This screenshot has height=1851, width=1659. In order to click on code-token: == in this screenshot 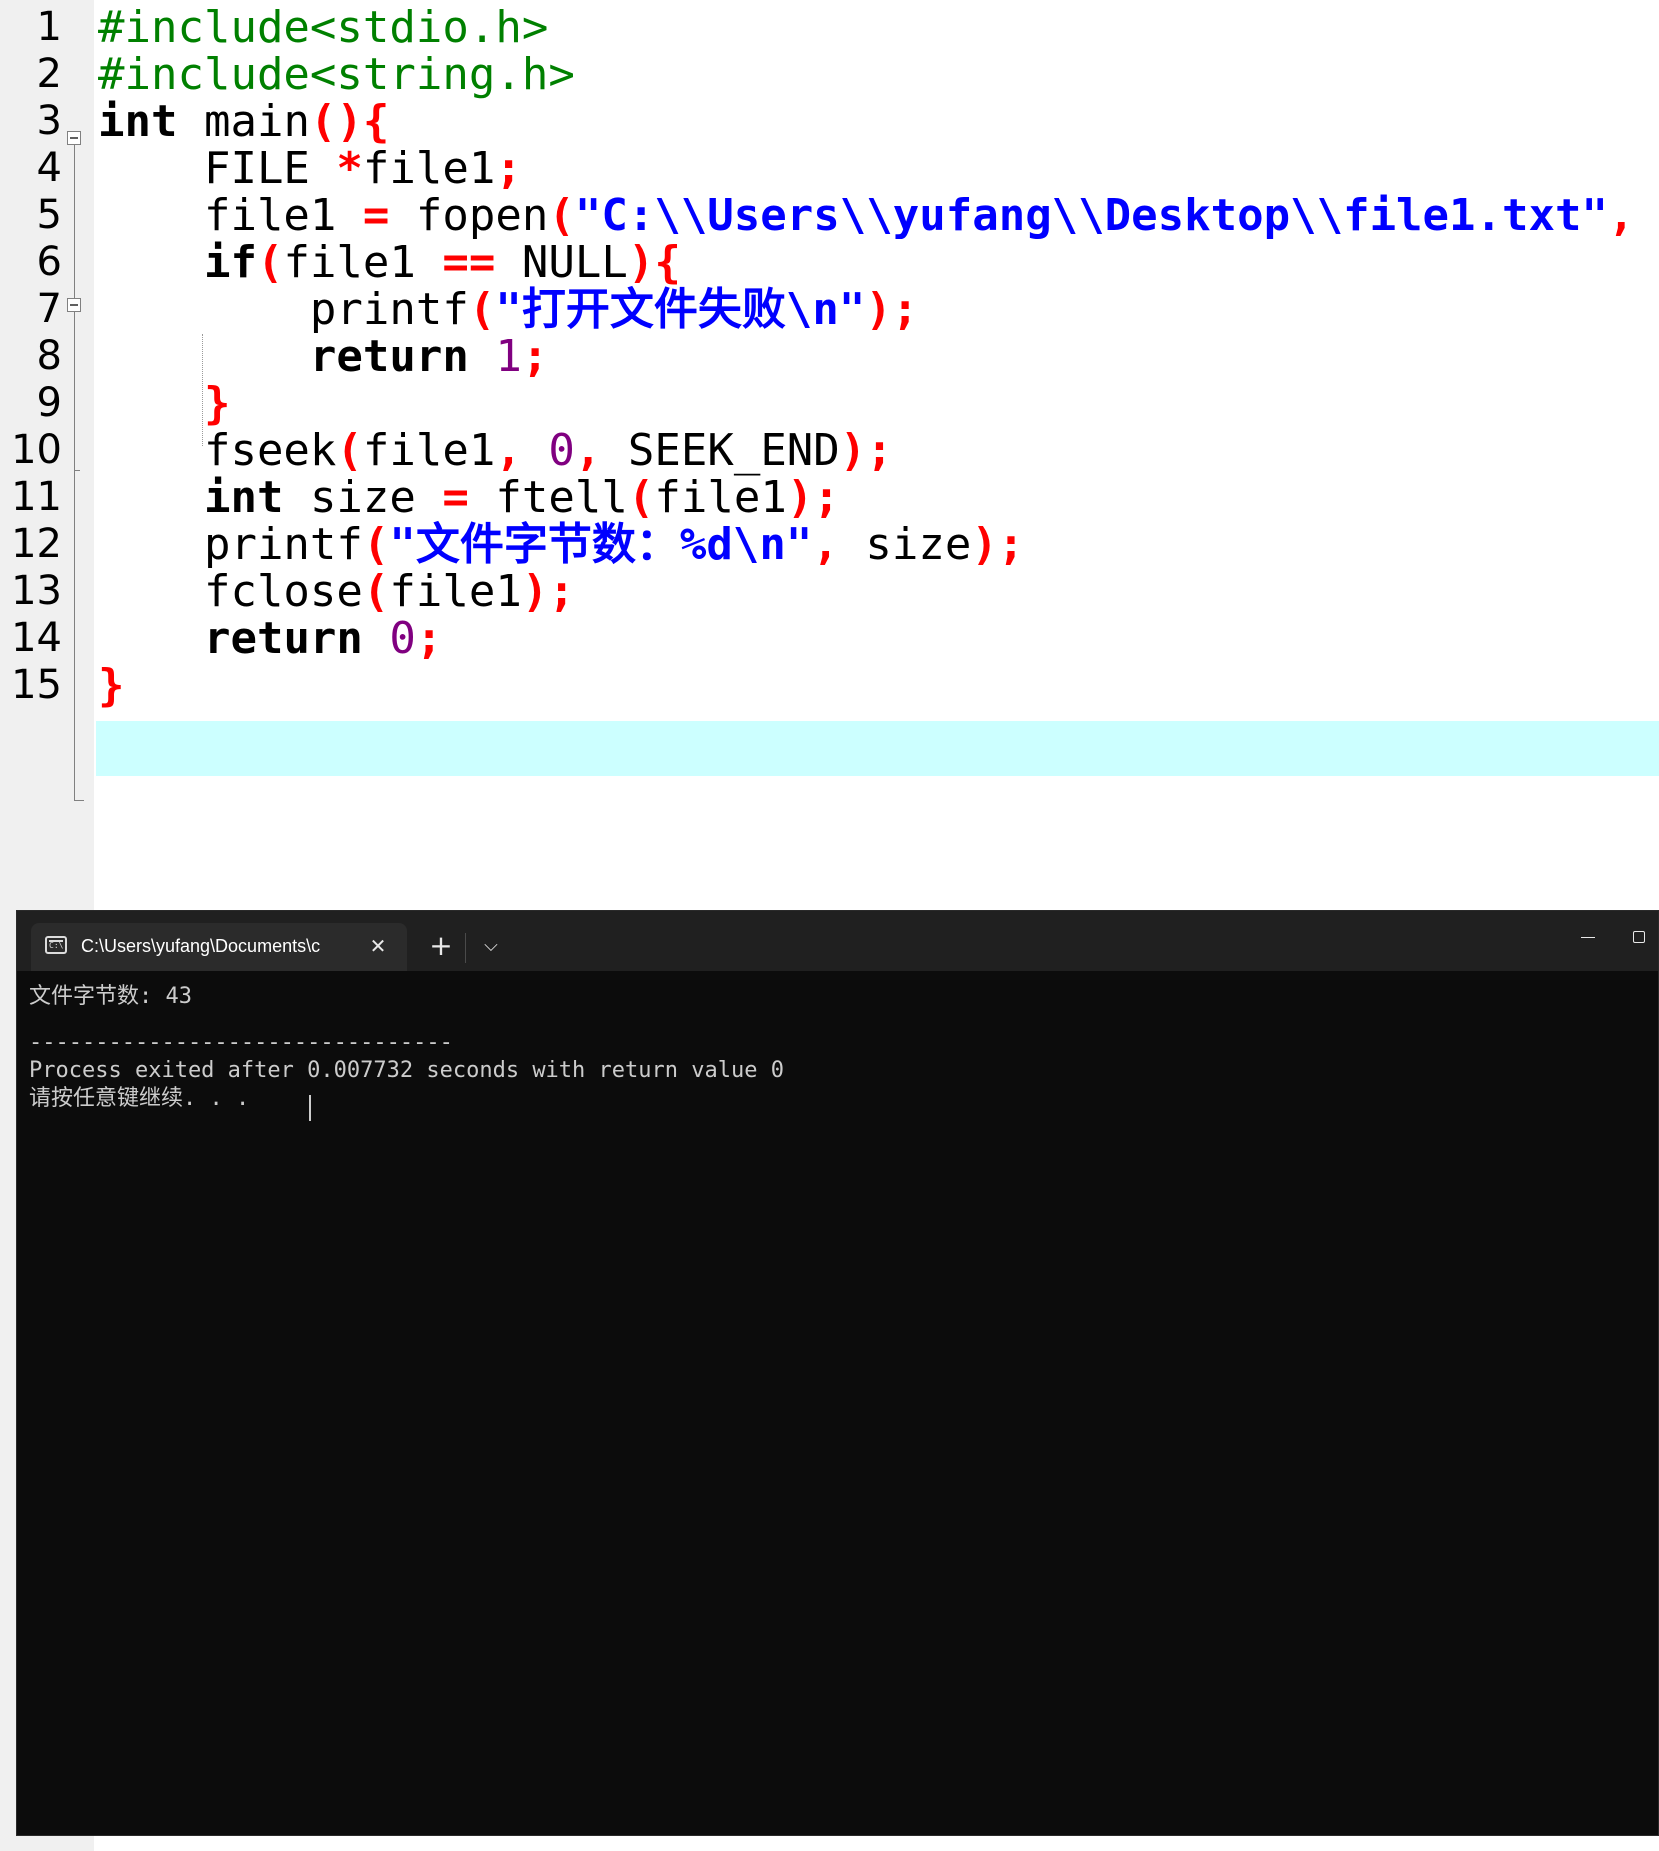, I will do `click(469, 262)`.